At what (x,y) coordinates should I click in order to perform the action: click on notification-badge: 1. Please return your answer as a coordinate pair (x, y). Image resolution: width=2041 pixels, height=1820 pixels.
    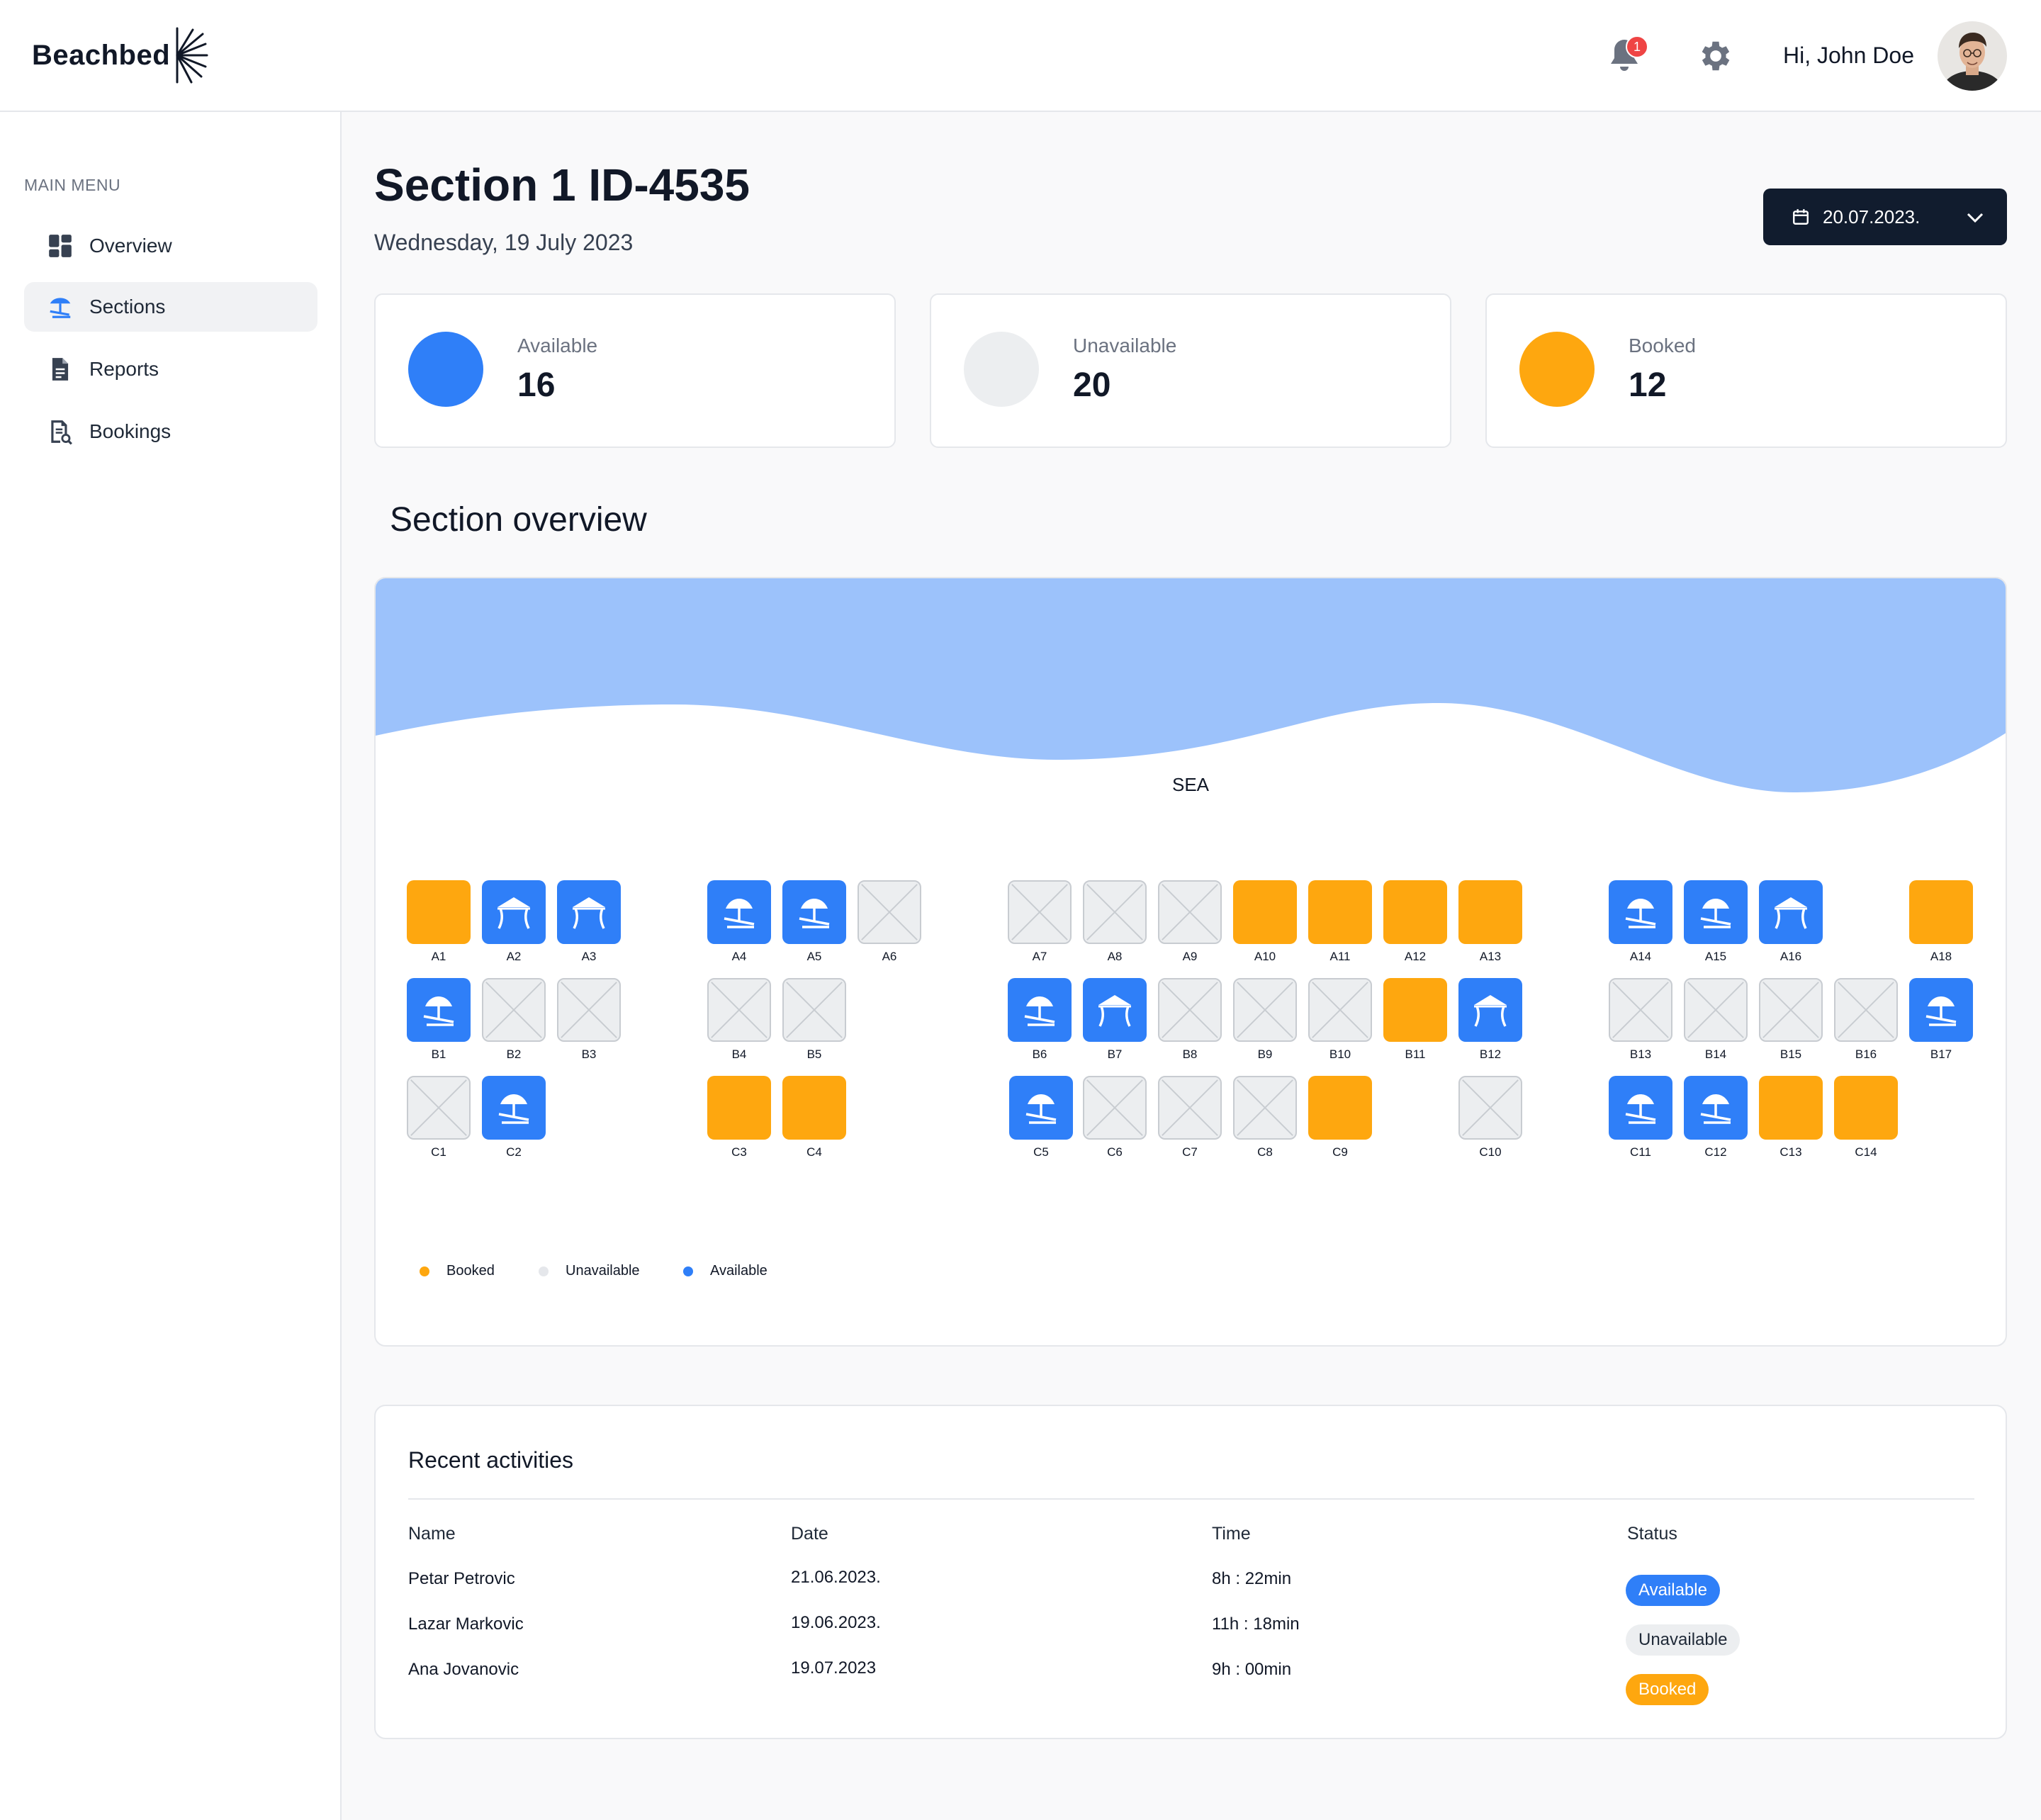
    Looking at the image, I should click on (1637, 47).